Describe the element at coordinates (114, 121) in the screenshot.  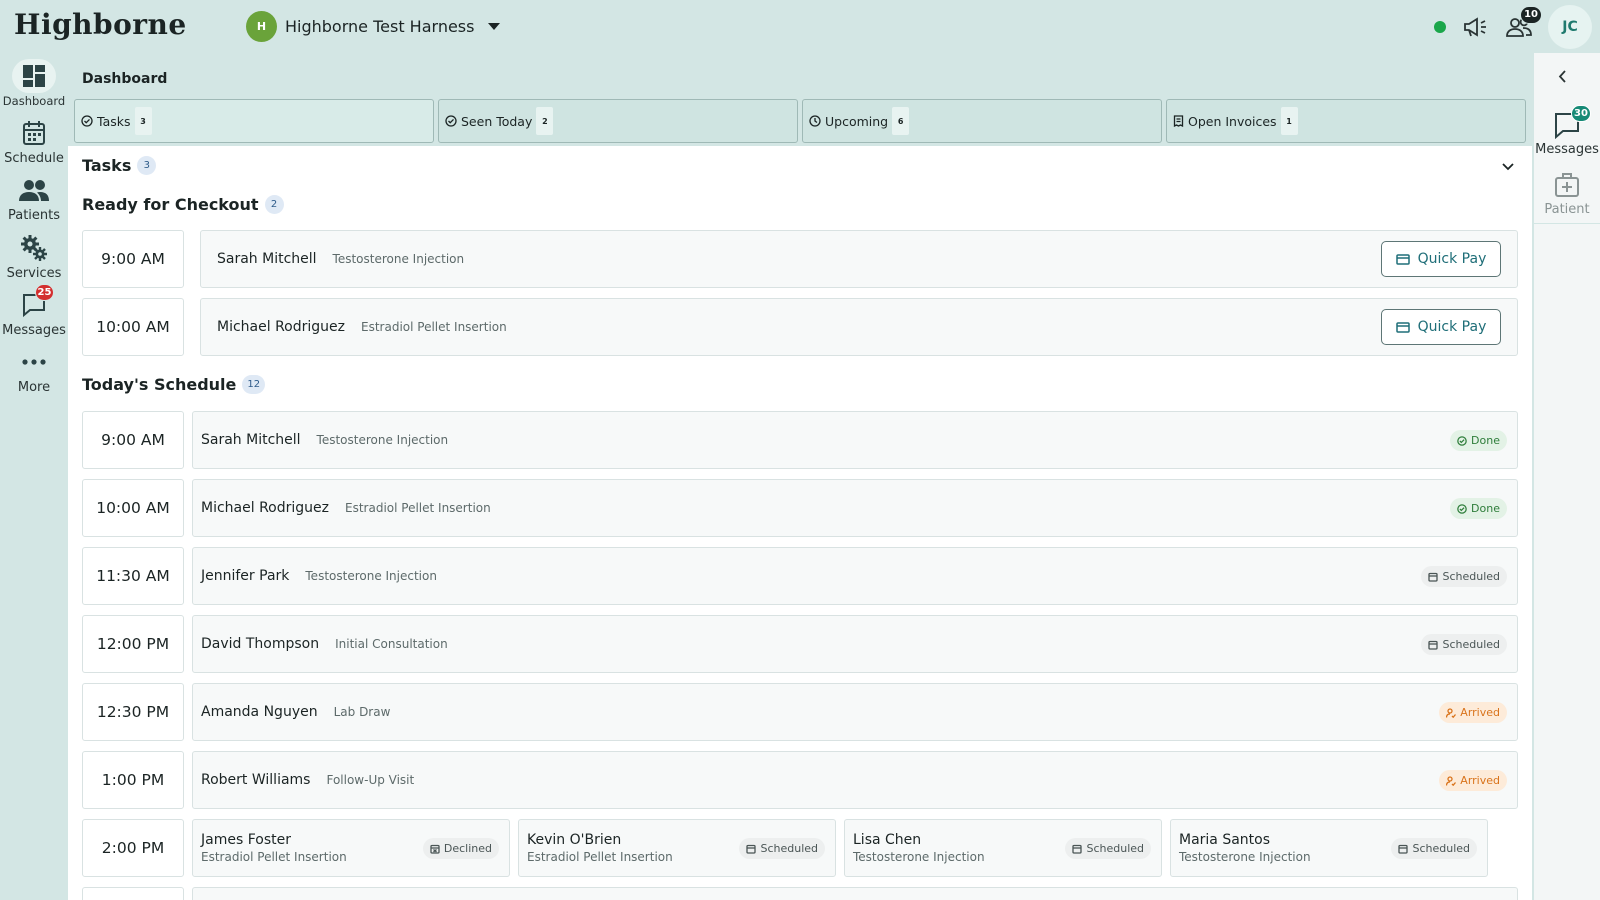
I see `tab-label: Tasks` at that location.